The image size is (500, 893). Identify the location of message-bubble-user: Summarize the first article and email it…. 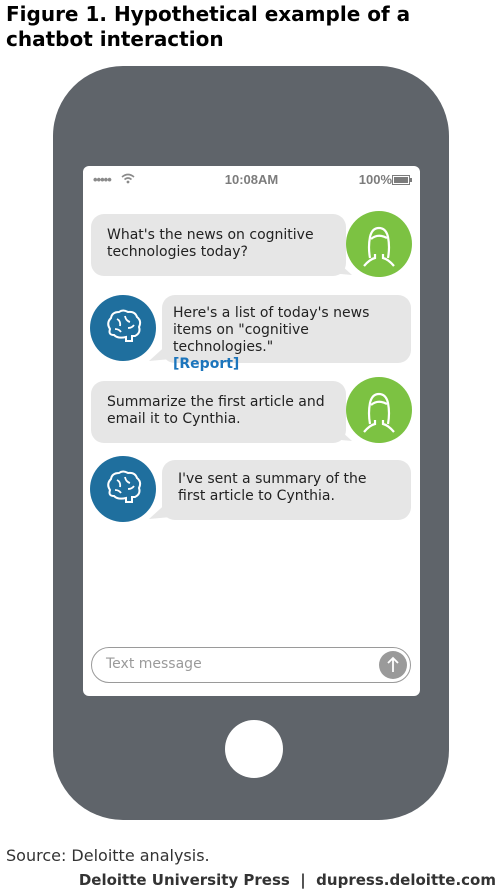
(218, 412).